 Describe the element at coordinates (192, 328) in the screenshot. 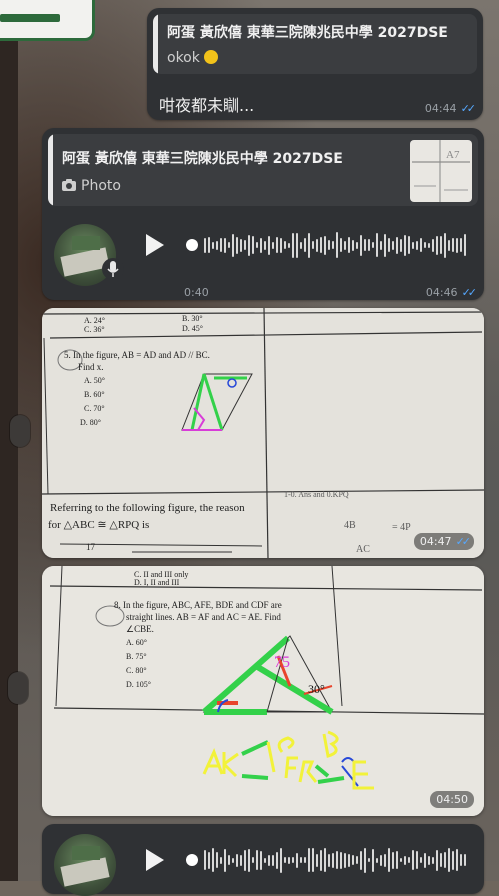

I see `option-d: D. 45°` at that location.